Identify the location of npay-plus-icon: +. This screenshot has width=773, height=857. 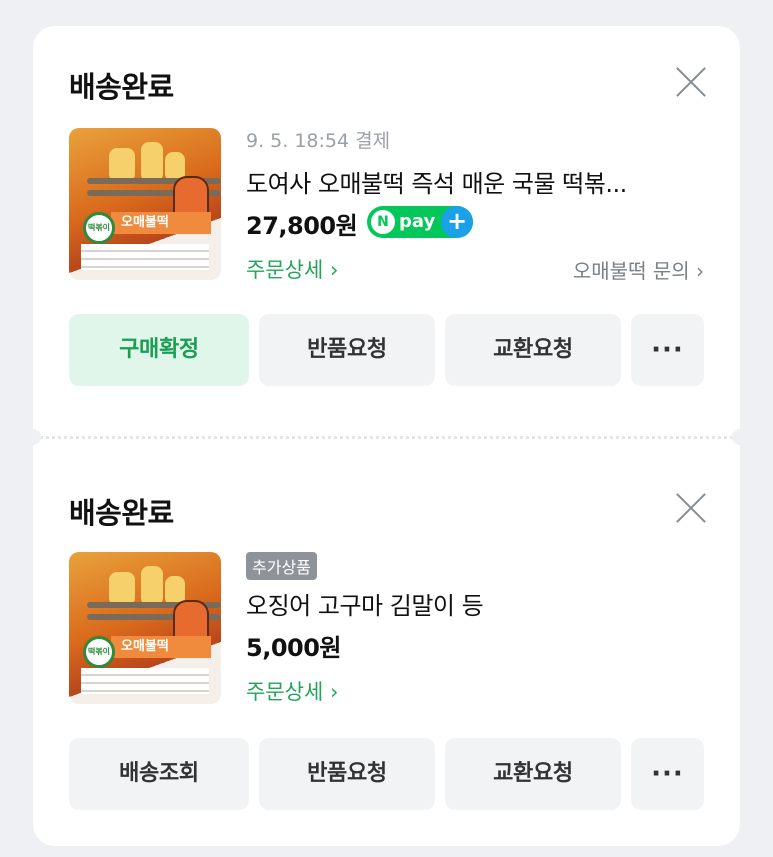
(457, 222).